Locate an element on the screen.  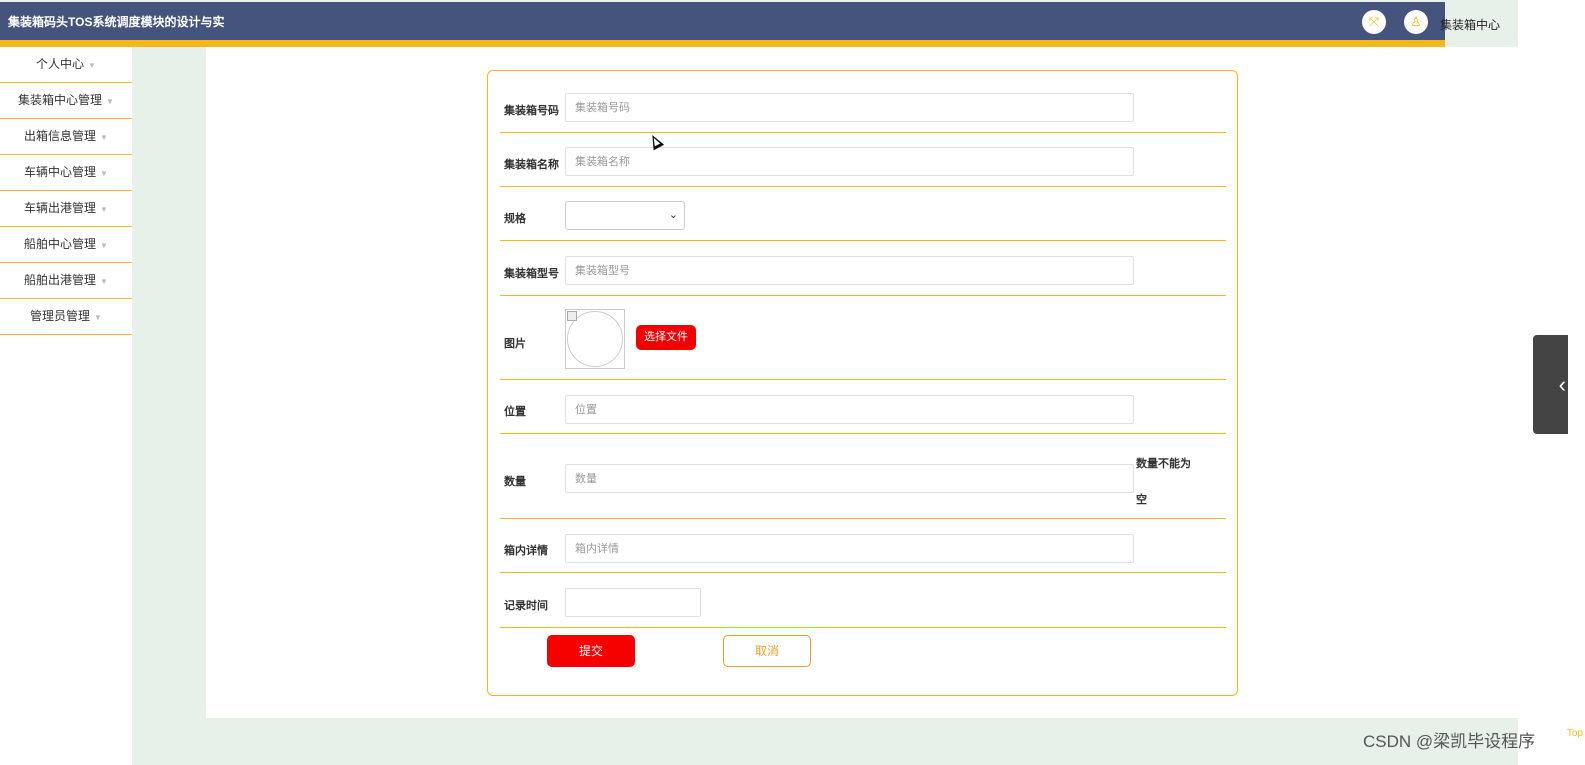
form-row-container-model: 集装箱型号 is located at coordinates (863, 268).